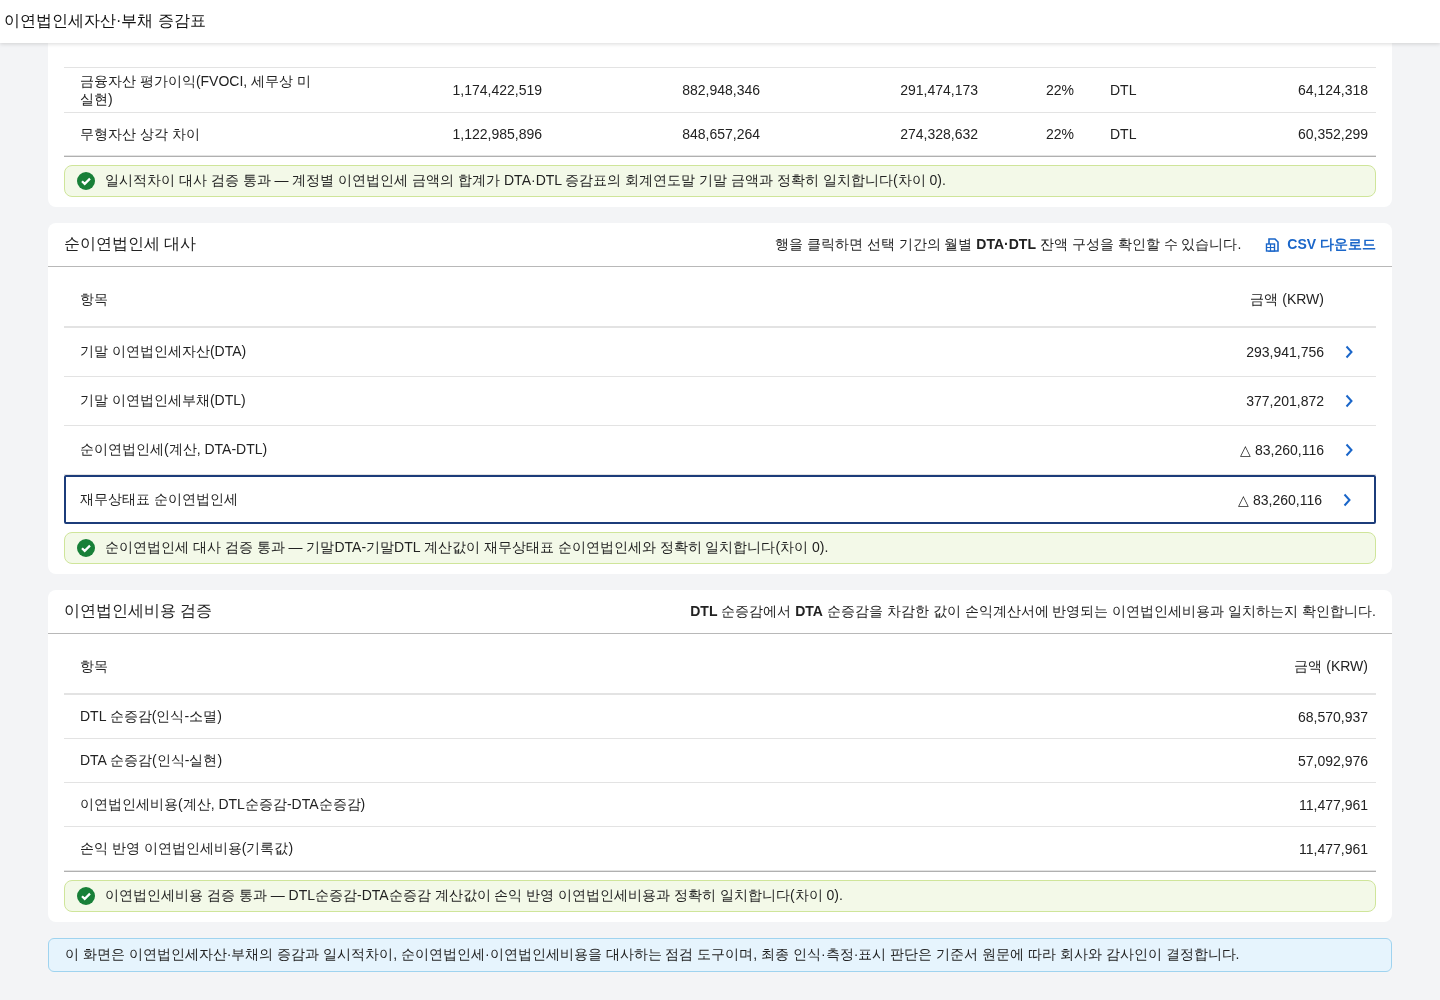  I want to click on table-cell-text: 293,941,756, so click(1285, 352).